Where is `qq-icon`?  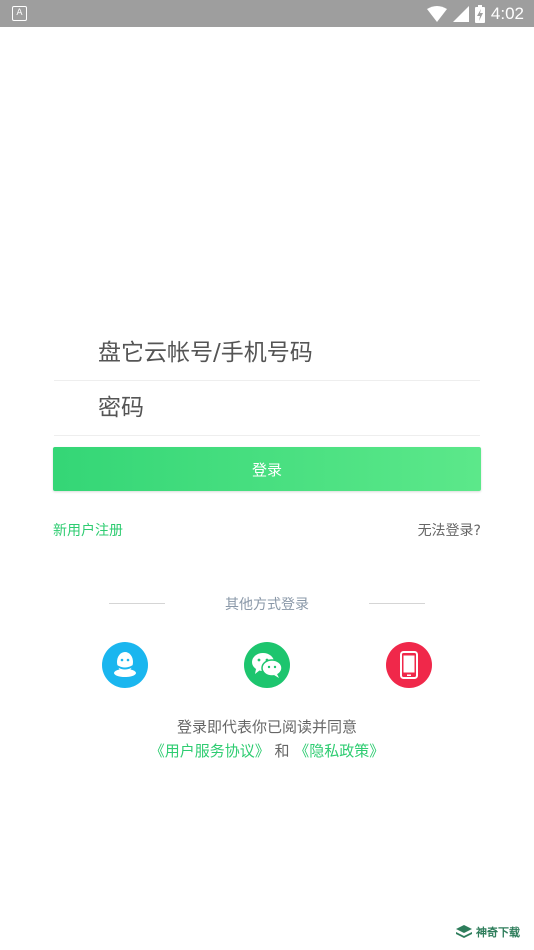 qq-icon is located at coordinates (125, 664).